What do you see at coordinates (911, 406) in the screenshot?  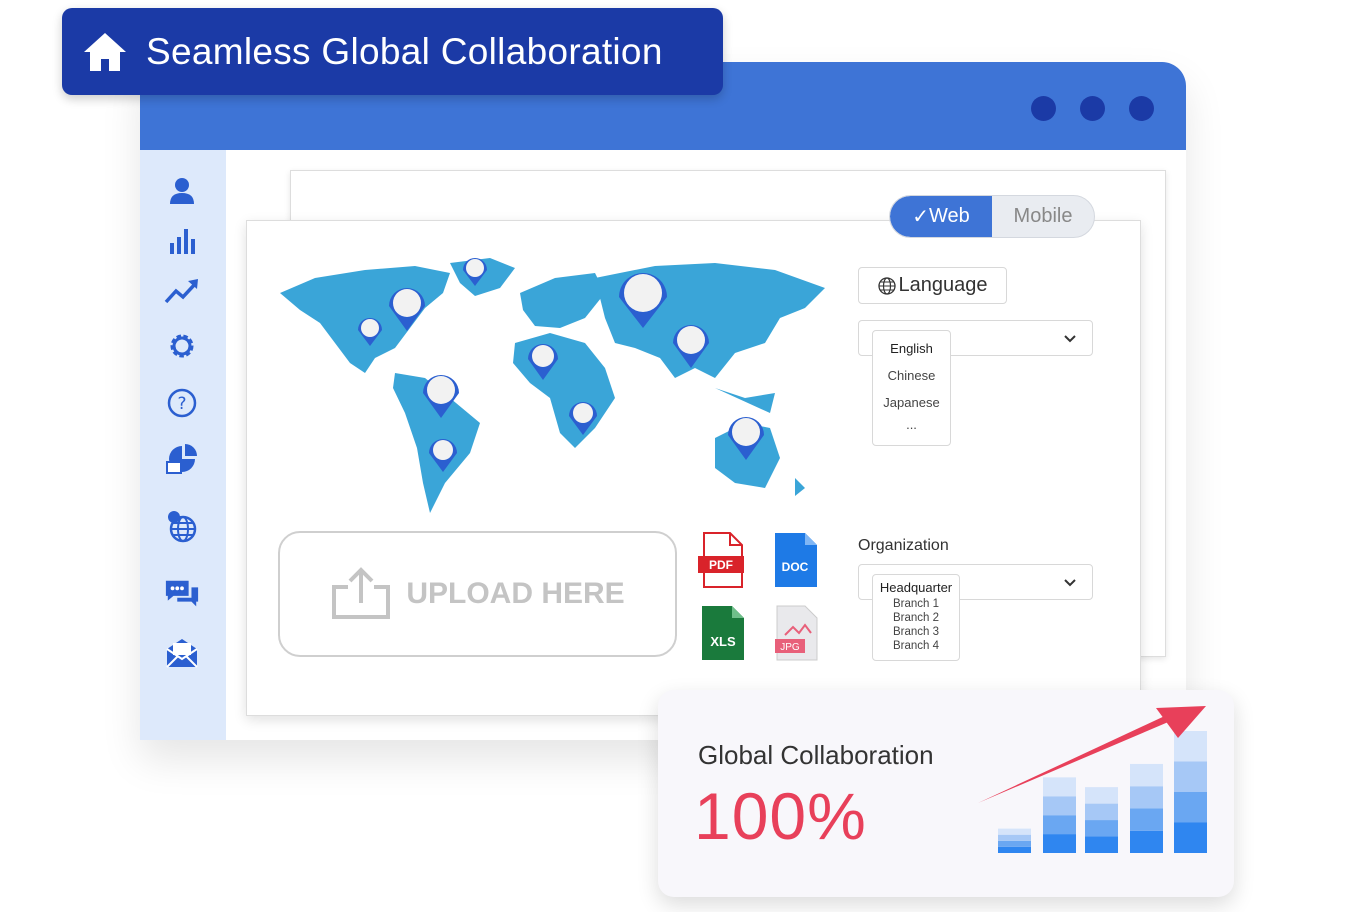 I see `language-option: Japanese` at bounding box center [911, 406].